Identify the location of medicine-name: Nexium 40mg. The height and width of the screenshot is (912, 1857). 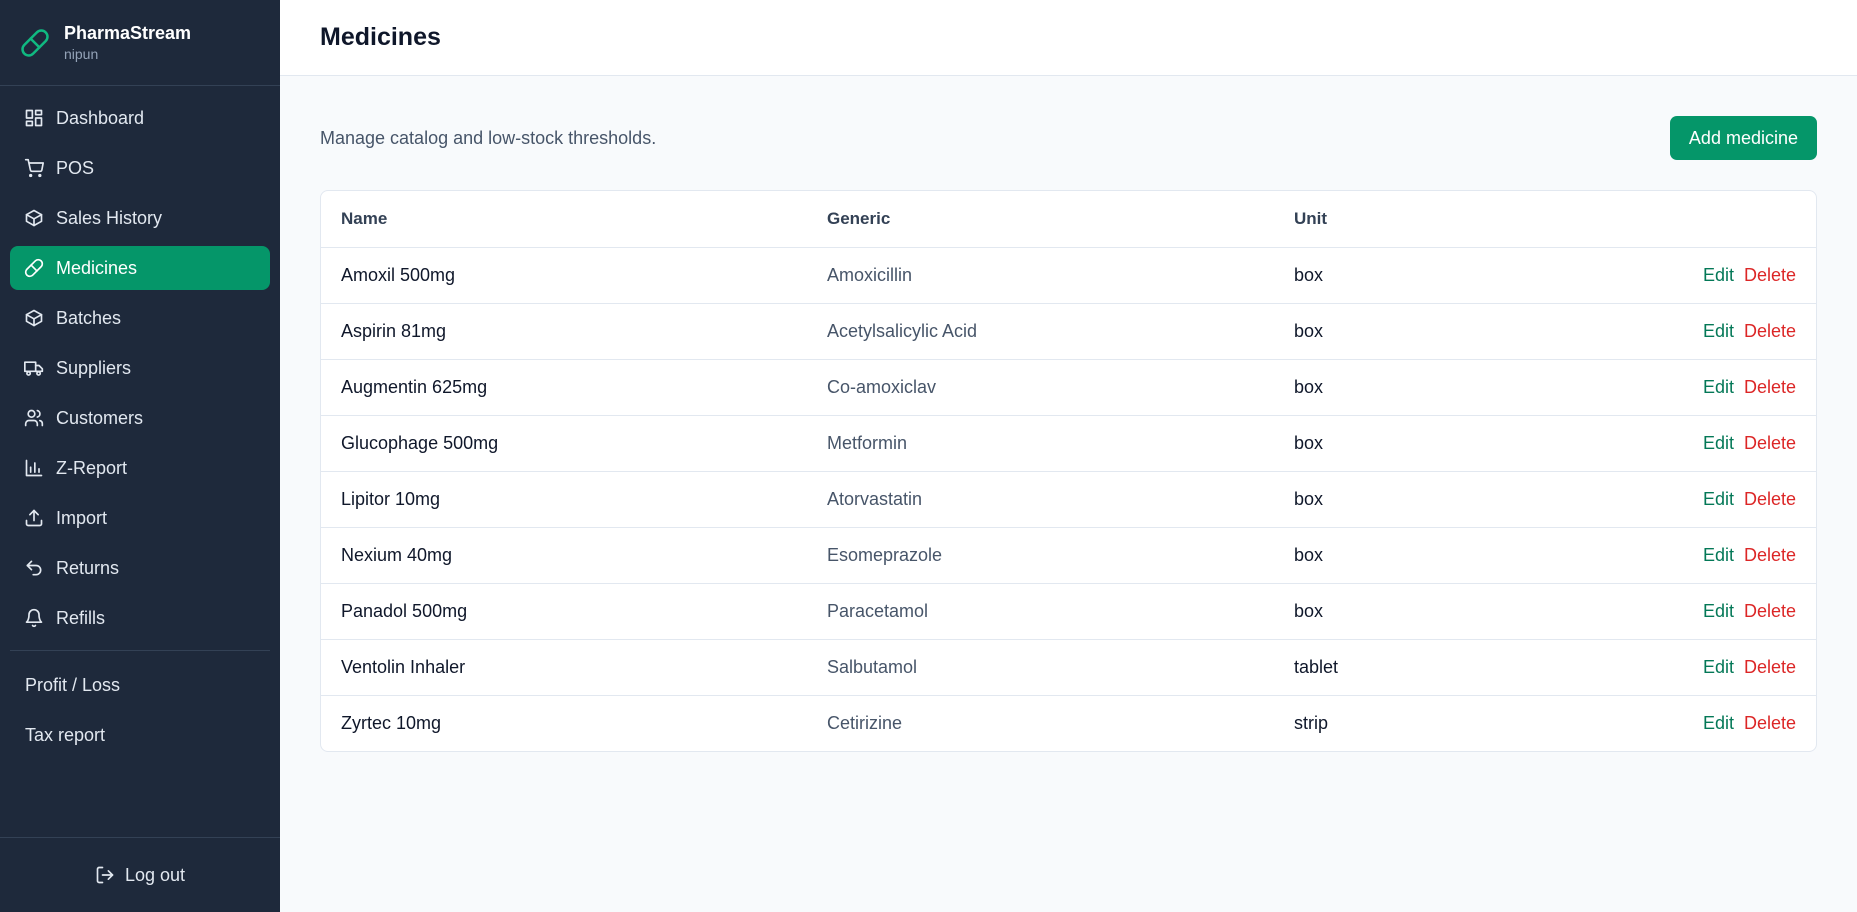
(564, 555).